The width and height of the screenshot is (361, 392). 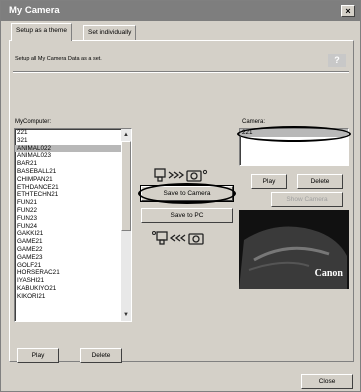 I want to click on computer-play-button: Play, so click(x=38, y=355).